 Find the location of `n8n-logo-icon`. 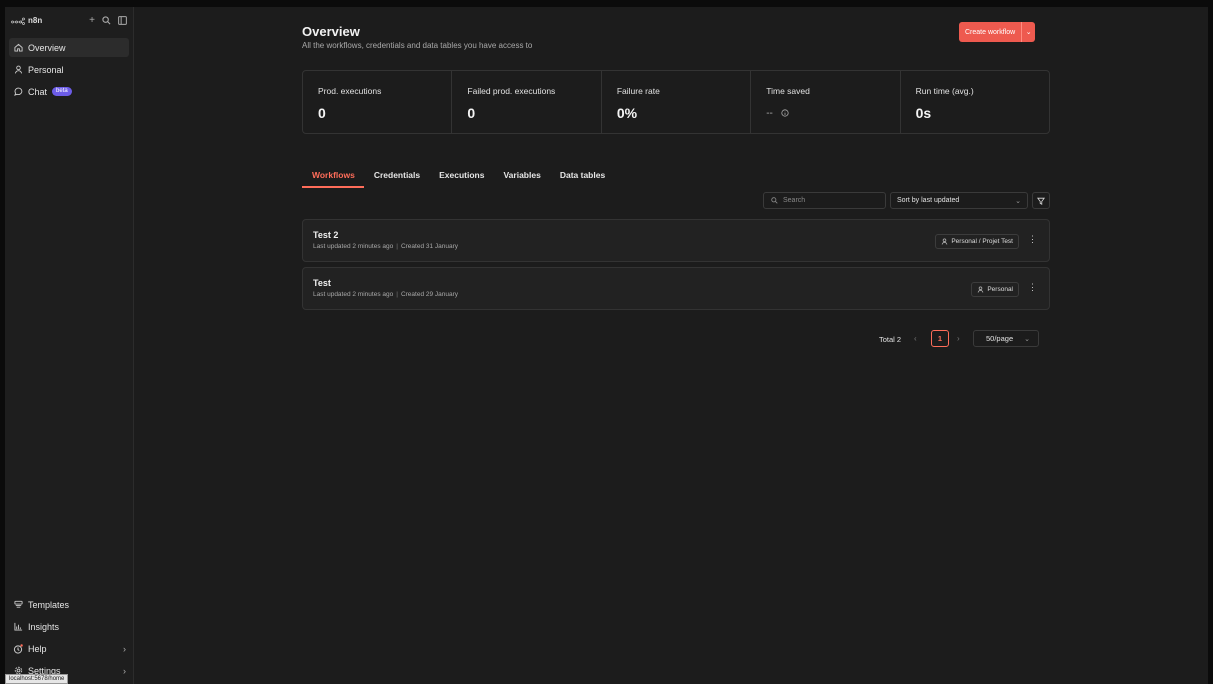

n8n-logo-icon is located at coordinates (18, 21).